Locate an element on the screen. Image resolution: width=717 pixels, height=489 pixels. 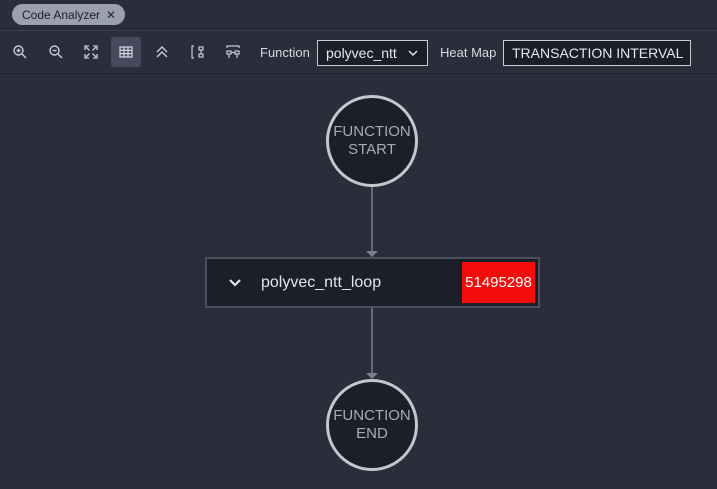
function-end-node: FUNCTION END is located at coordinates (372, 425).